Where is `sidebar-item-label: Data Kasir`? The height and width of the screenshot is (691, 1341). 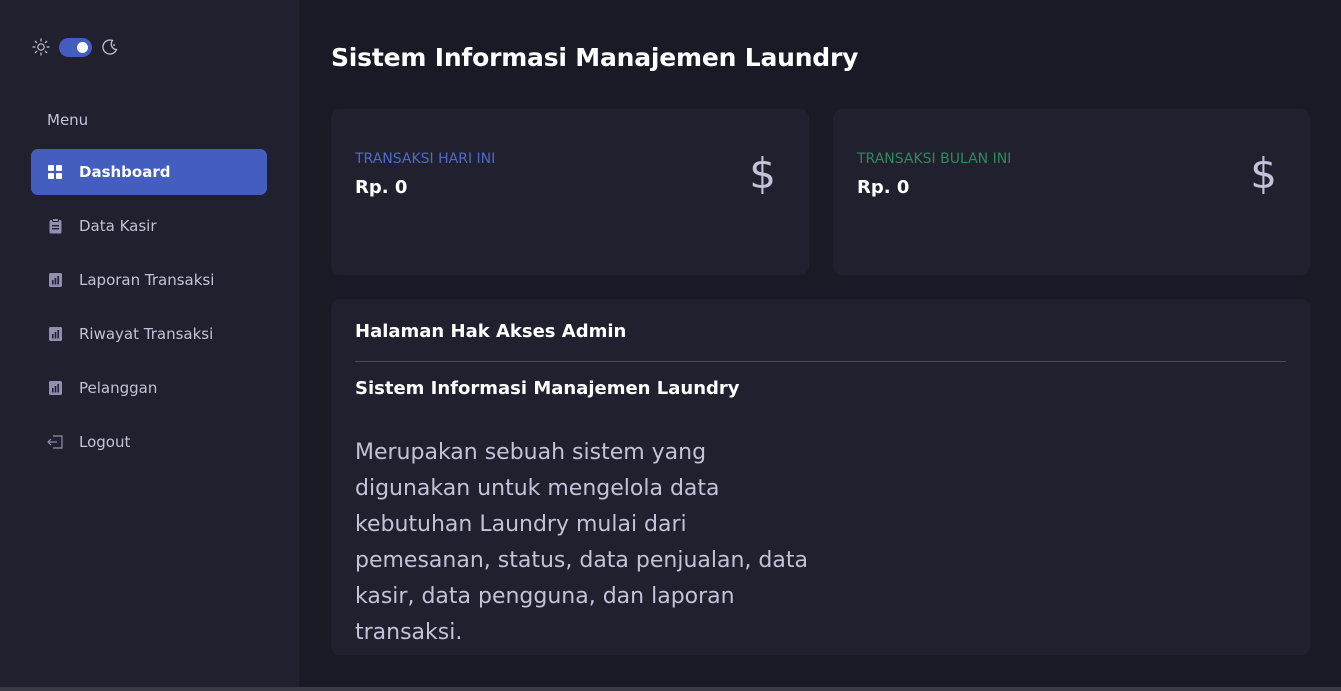
sidebar-item-label: Data Kasir is located at coordinates (118, 226).